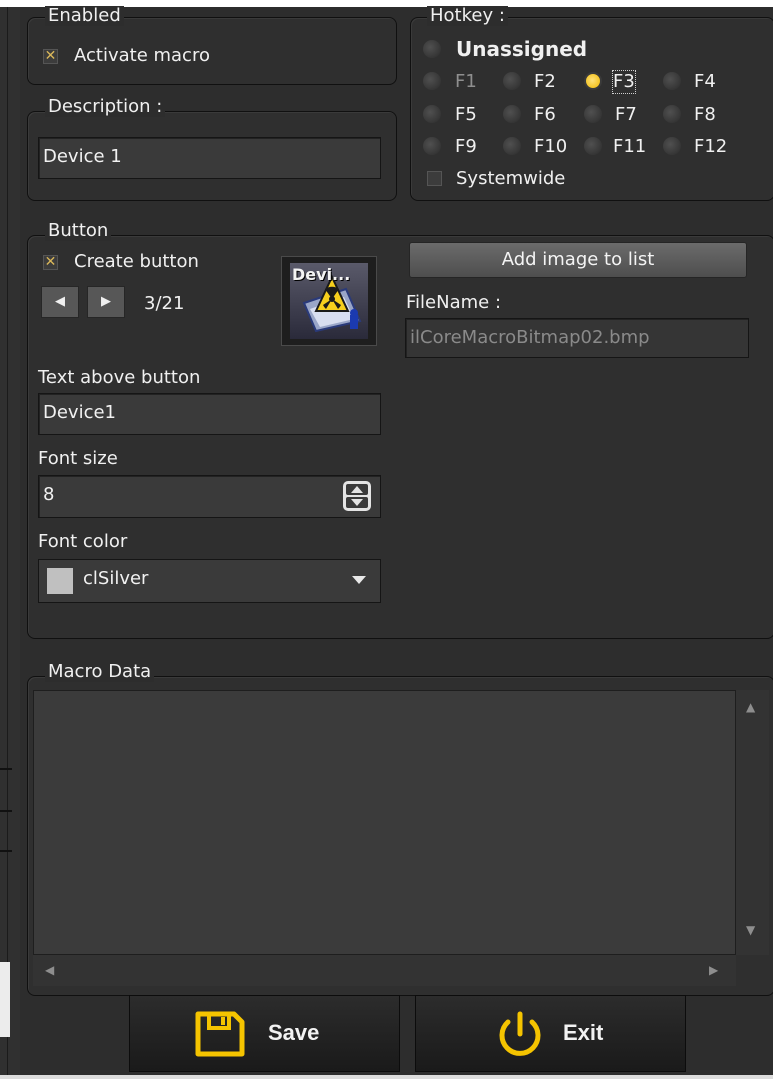 This screenshot has height=1079, width=773. I want to click on floppy-disk-icon, so click(220, 1034).